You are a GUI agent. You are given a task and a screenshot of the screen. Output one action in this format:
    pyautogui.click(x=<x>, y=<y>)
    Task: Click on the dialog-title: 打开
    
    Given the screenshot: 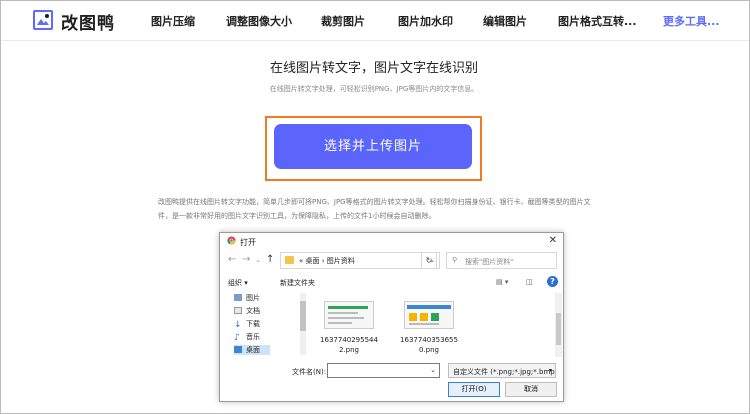 What is the action you would take?
    pyautogui.click(x=248, y=242)
    